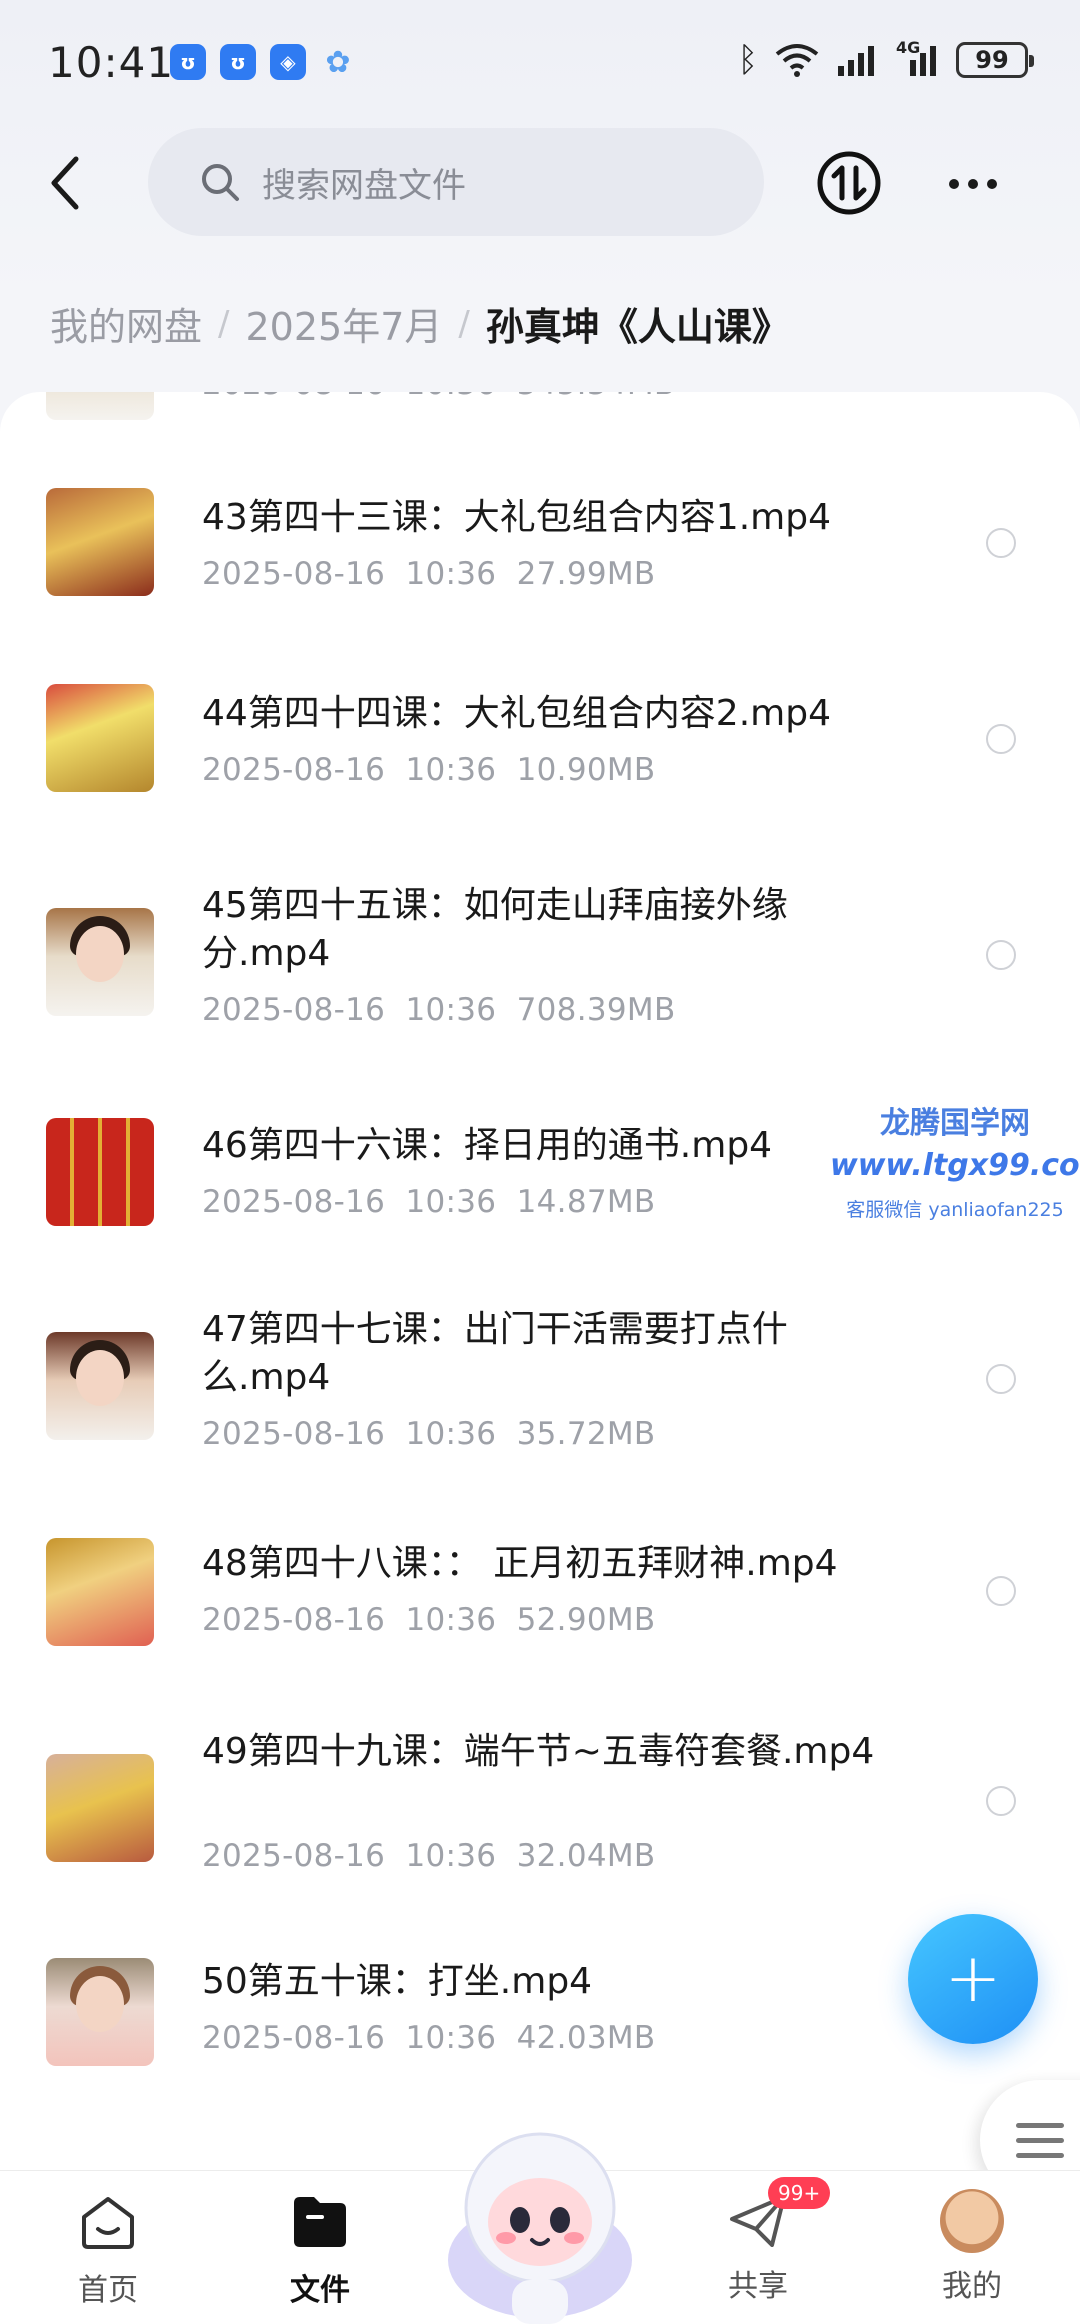 The width and height of the screenshot is (1080, 2324). Describe the element at coordinates (918, 57) in the screenshot. I see `signal-4g-icon: 4G` at that location.